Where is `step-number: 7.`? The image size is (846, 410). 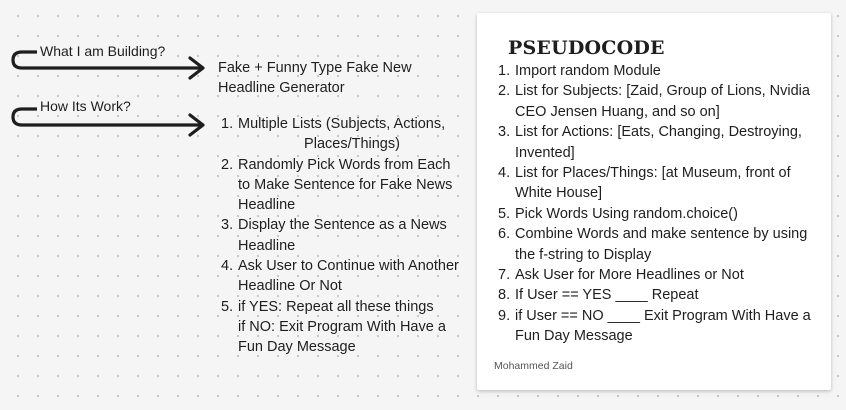 step-number: 7. is located at coordinates (504, 275).